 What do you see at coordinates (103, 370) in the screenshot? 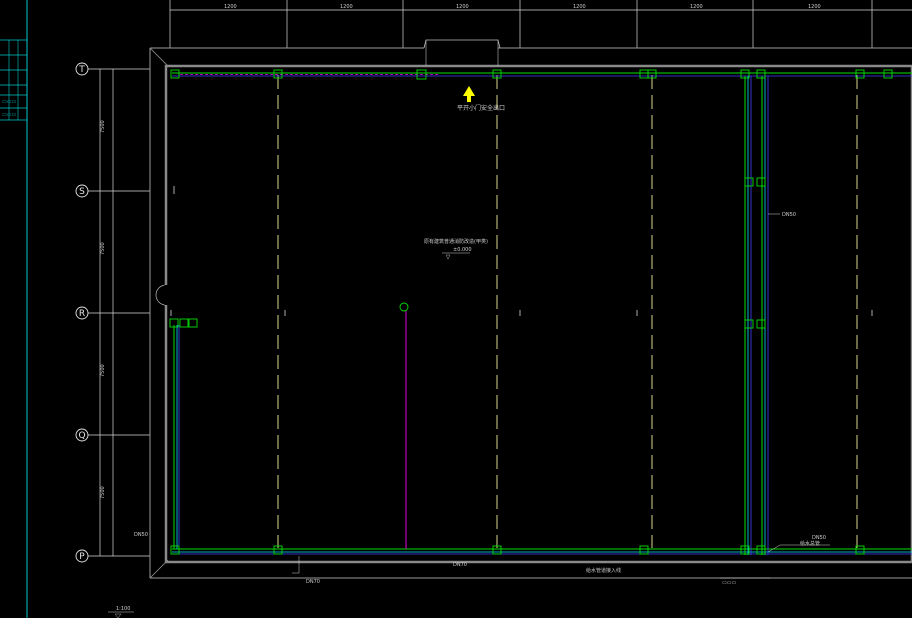
I see `dim-row-3: 7500` at bounding box center [103, 370].